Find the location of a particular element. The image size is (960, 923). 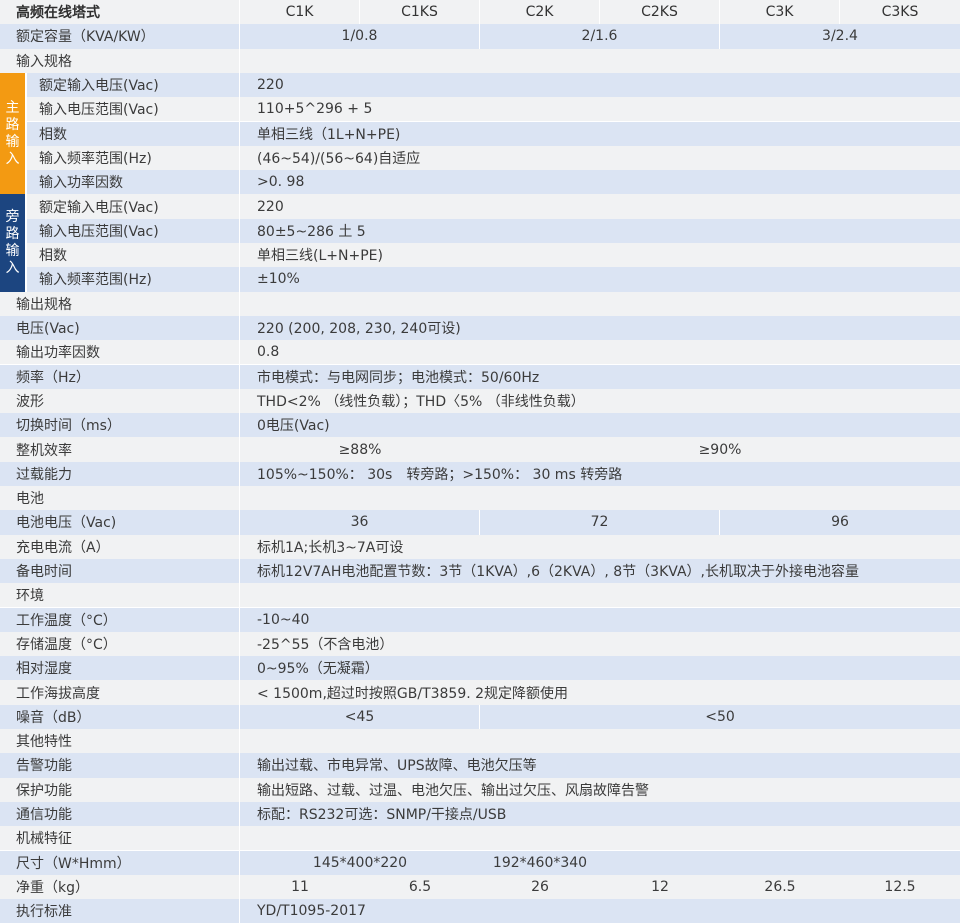

battery-voltage-3k: 96 is located at coordinates (840, 522).